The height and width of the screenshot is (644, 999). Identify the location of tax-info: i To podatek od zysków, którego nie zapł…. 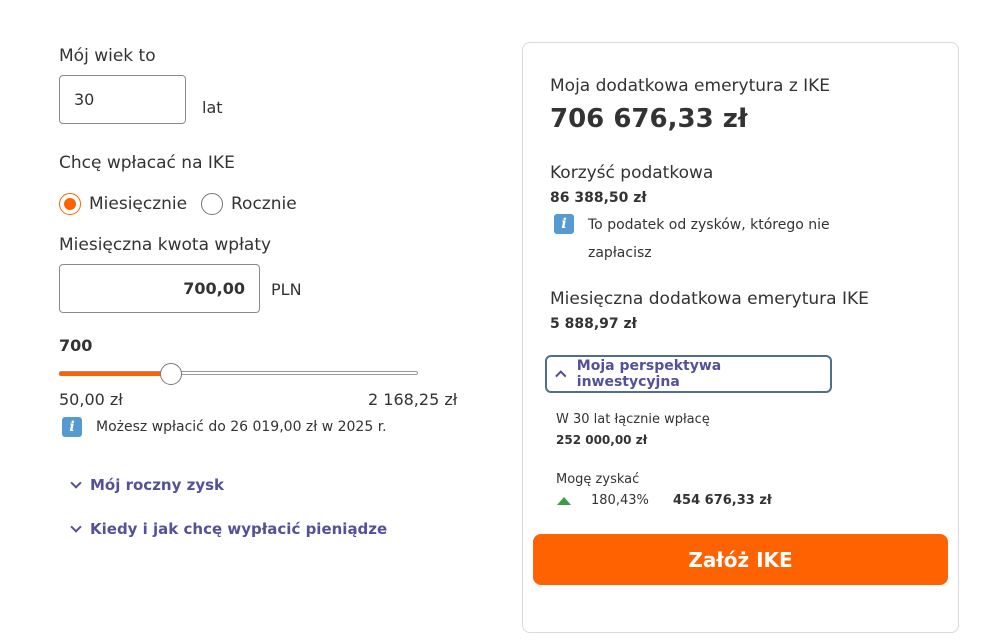
(706, 240).